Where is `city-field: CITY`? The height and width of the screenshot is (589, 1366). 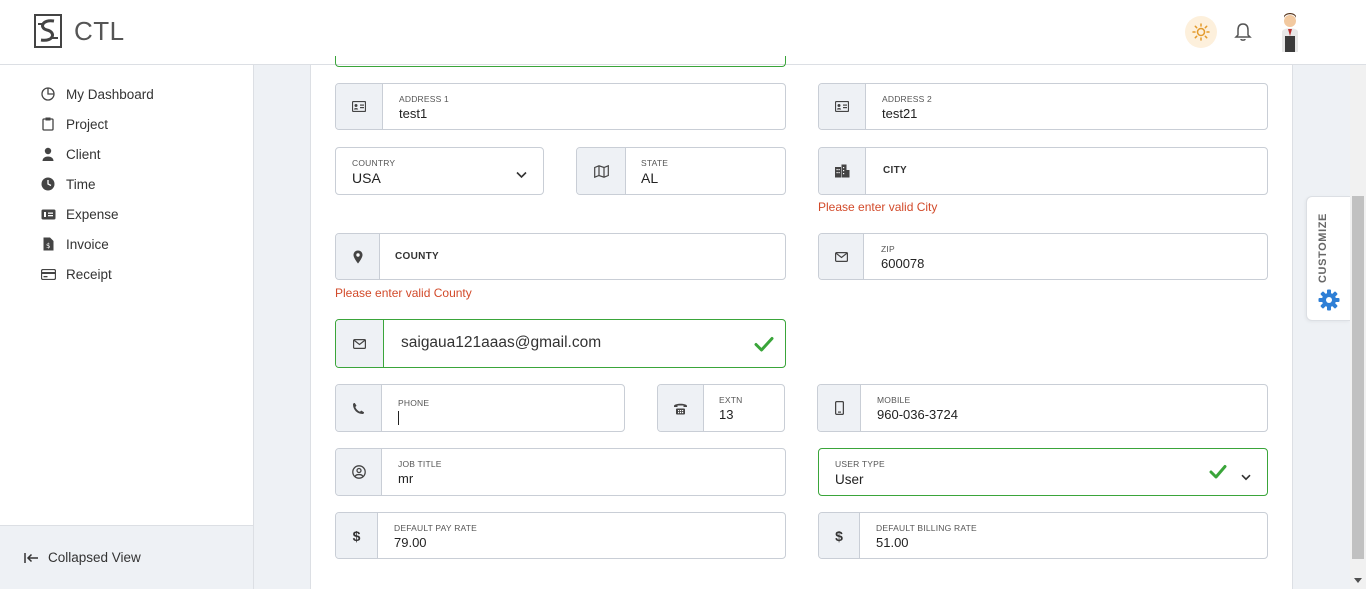
city-field: CITY is located at coordinates (1043, 171).